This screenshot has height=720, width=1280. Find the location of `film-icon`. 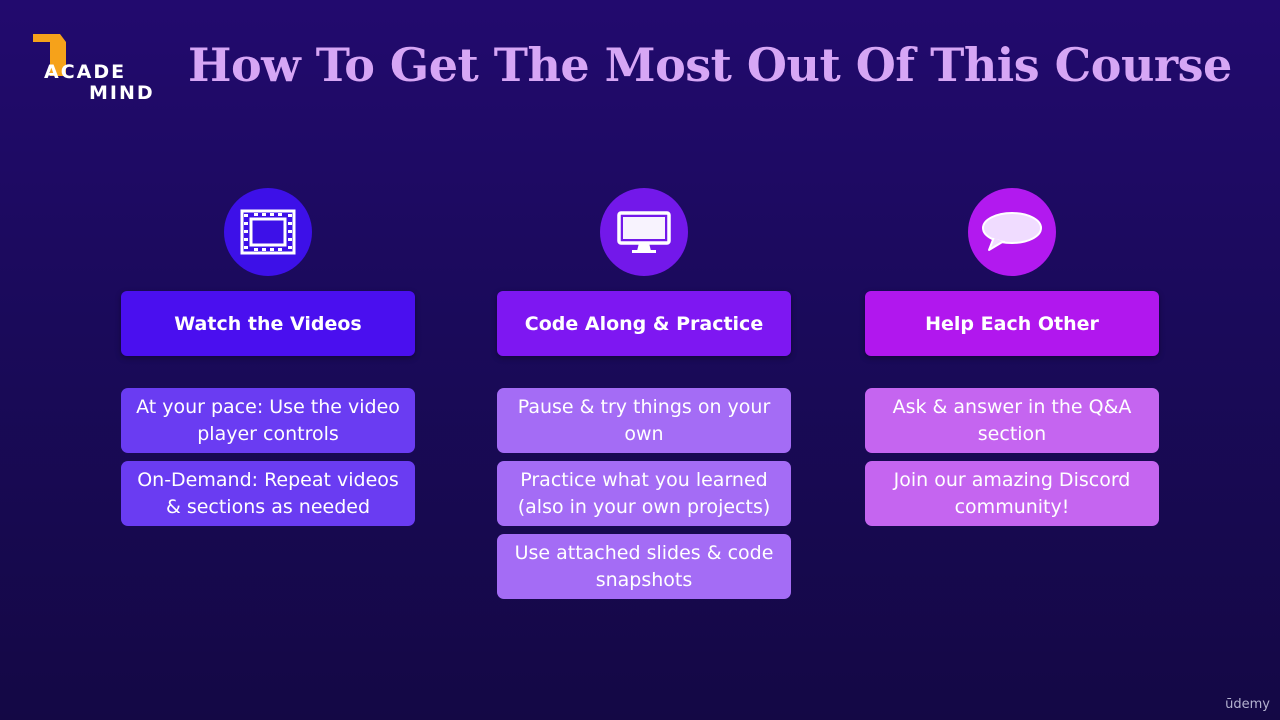

film-icon is located at coordinates (268, 232).